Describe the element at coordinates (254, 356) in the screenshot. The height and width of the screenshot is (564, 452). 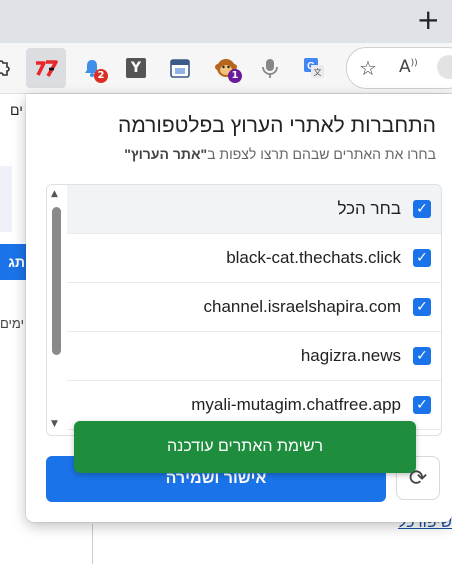
I see `site-row: ✓ hagizra.news` at that location.